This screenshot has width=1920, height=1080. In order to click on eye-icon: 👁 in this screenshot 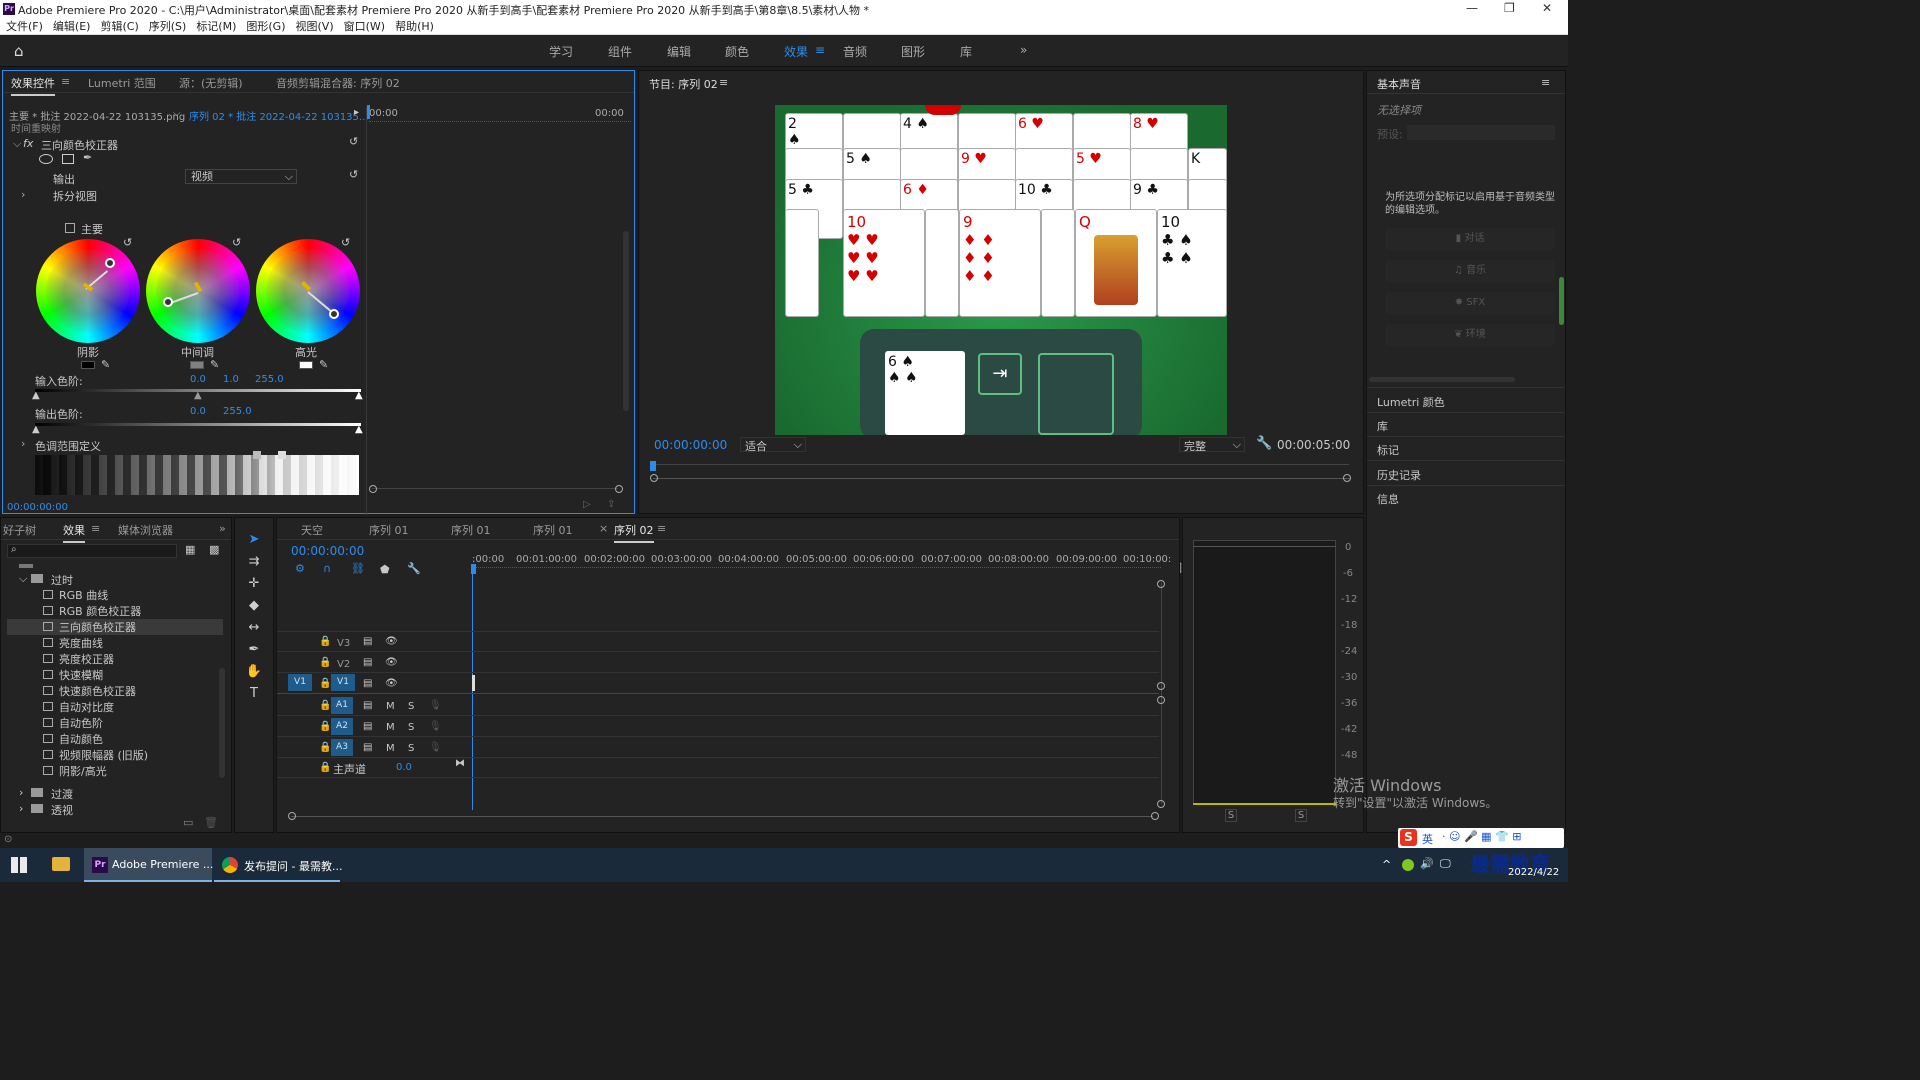, I will do `click(391, 662)`.